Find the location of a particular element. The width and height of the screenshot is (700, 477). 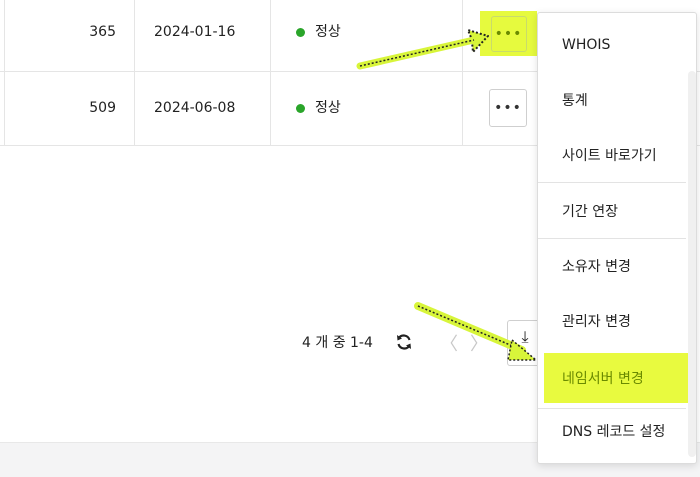

download-icon: ⤓ is located at coordinates (525, 336).